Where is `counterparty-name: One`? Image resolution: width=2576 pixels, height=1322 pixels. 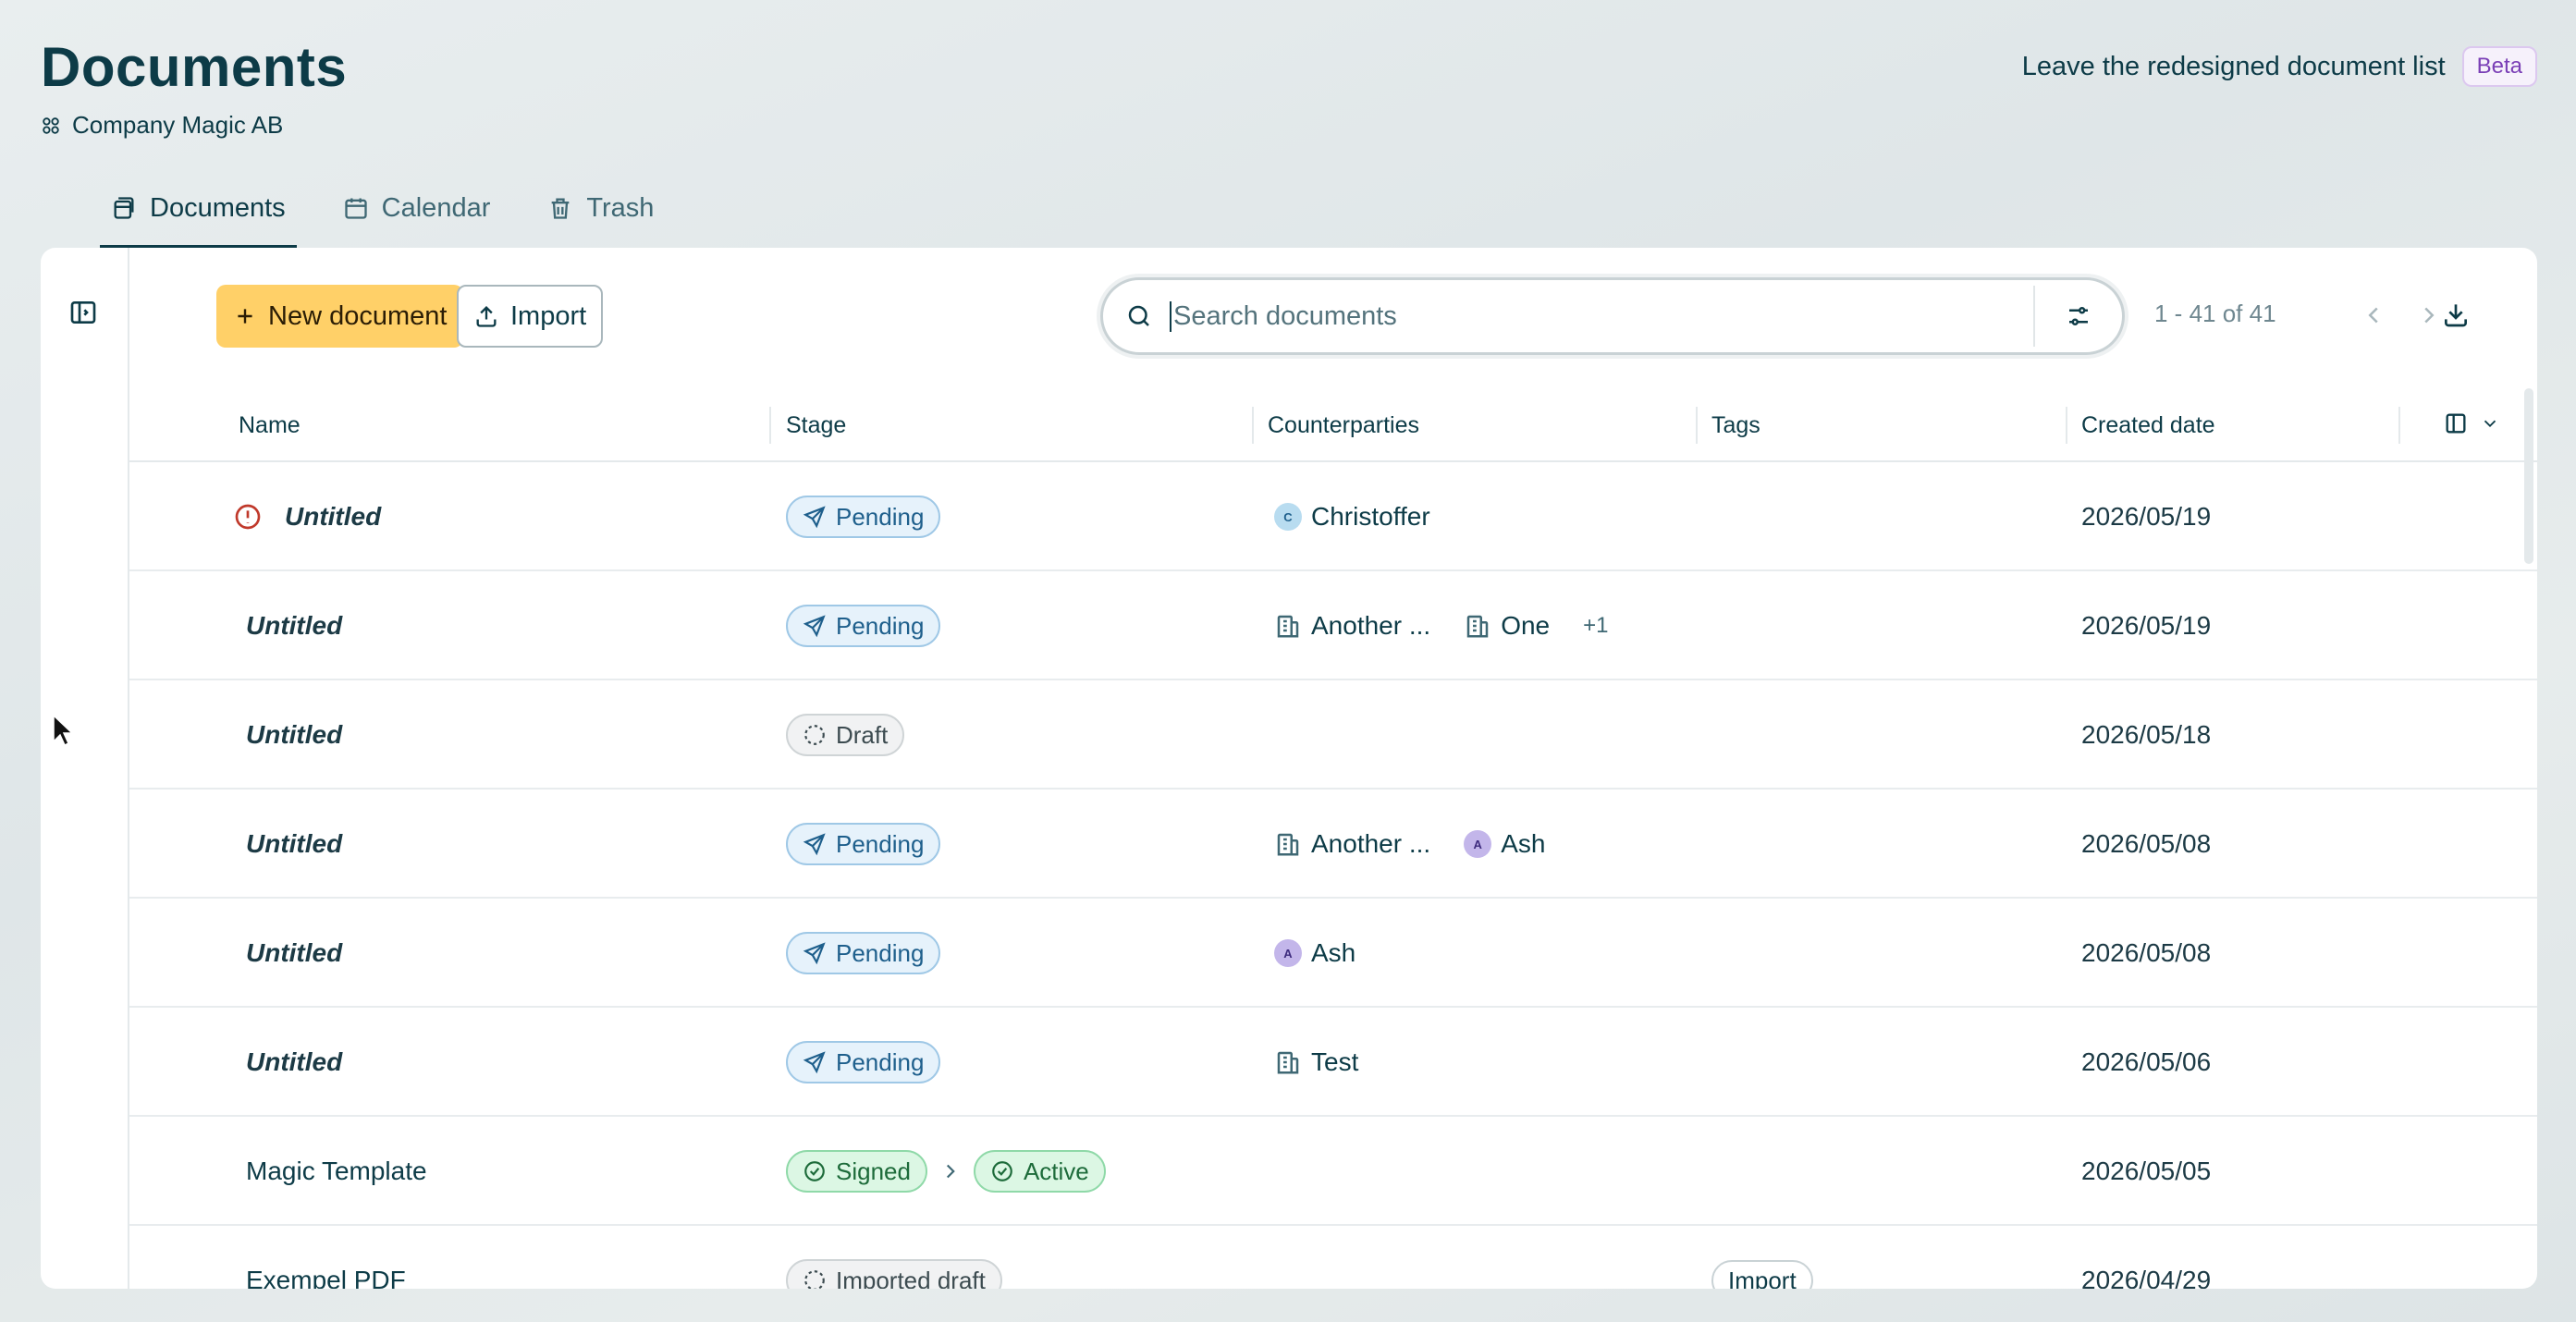
counterparty-name: One is located at coordinates (1526, 625).